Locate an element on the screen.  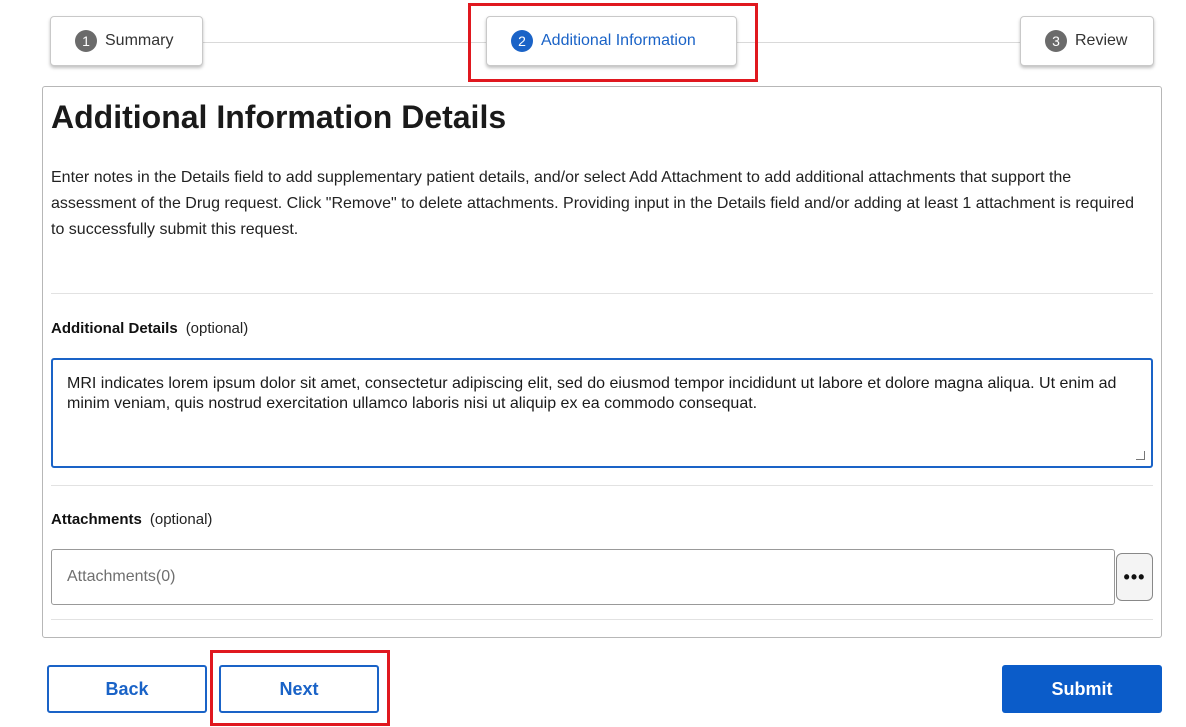
attachments-label: Attachments (optional) is located at coordinates (131, 519).